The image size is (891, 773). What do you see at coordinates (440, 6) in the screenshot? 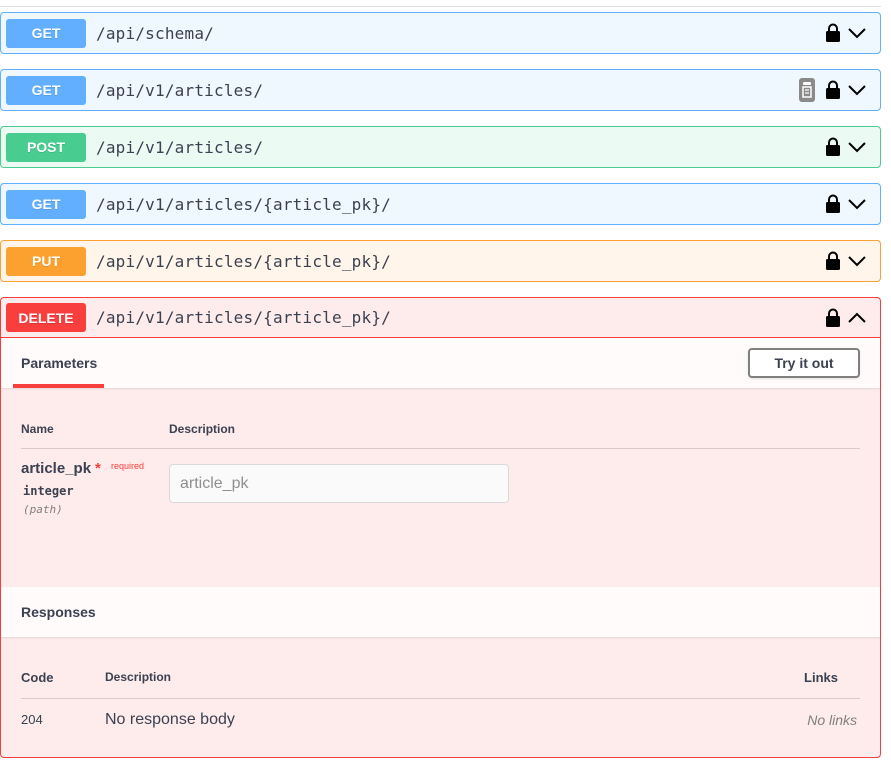
I see `divider` at bounding box center [440, 6].